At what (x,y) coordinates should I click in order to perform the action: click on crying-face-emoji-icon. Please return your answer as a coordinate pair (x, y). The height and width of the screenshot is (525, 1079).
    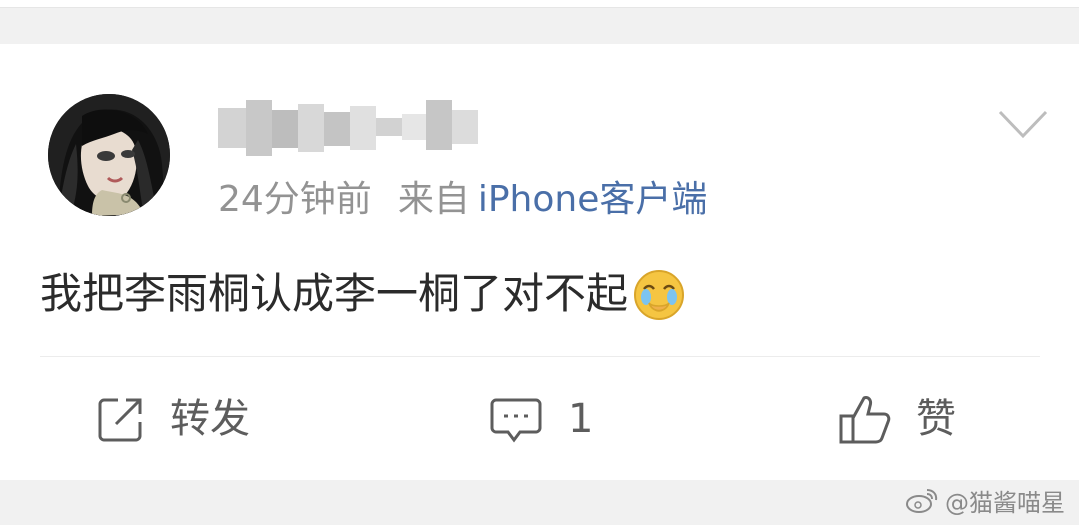
    Looking at the image, I should click on (659, 295).